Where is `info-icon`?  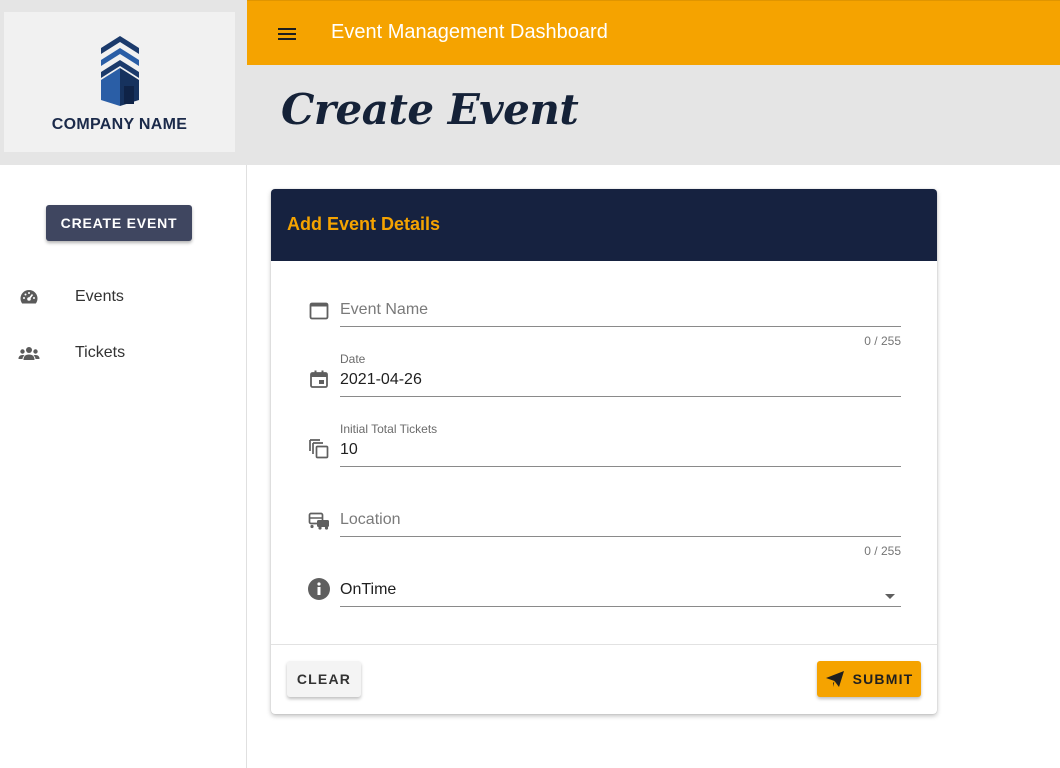
info-icon is located at coordinates (319, 589).